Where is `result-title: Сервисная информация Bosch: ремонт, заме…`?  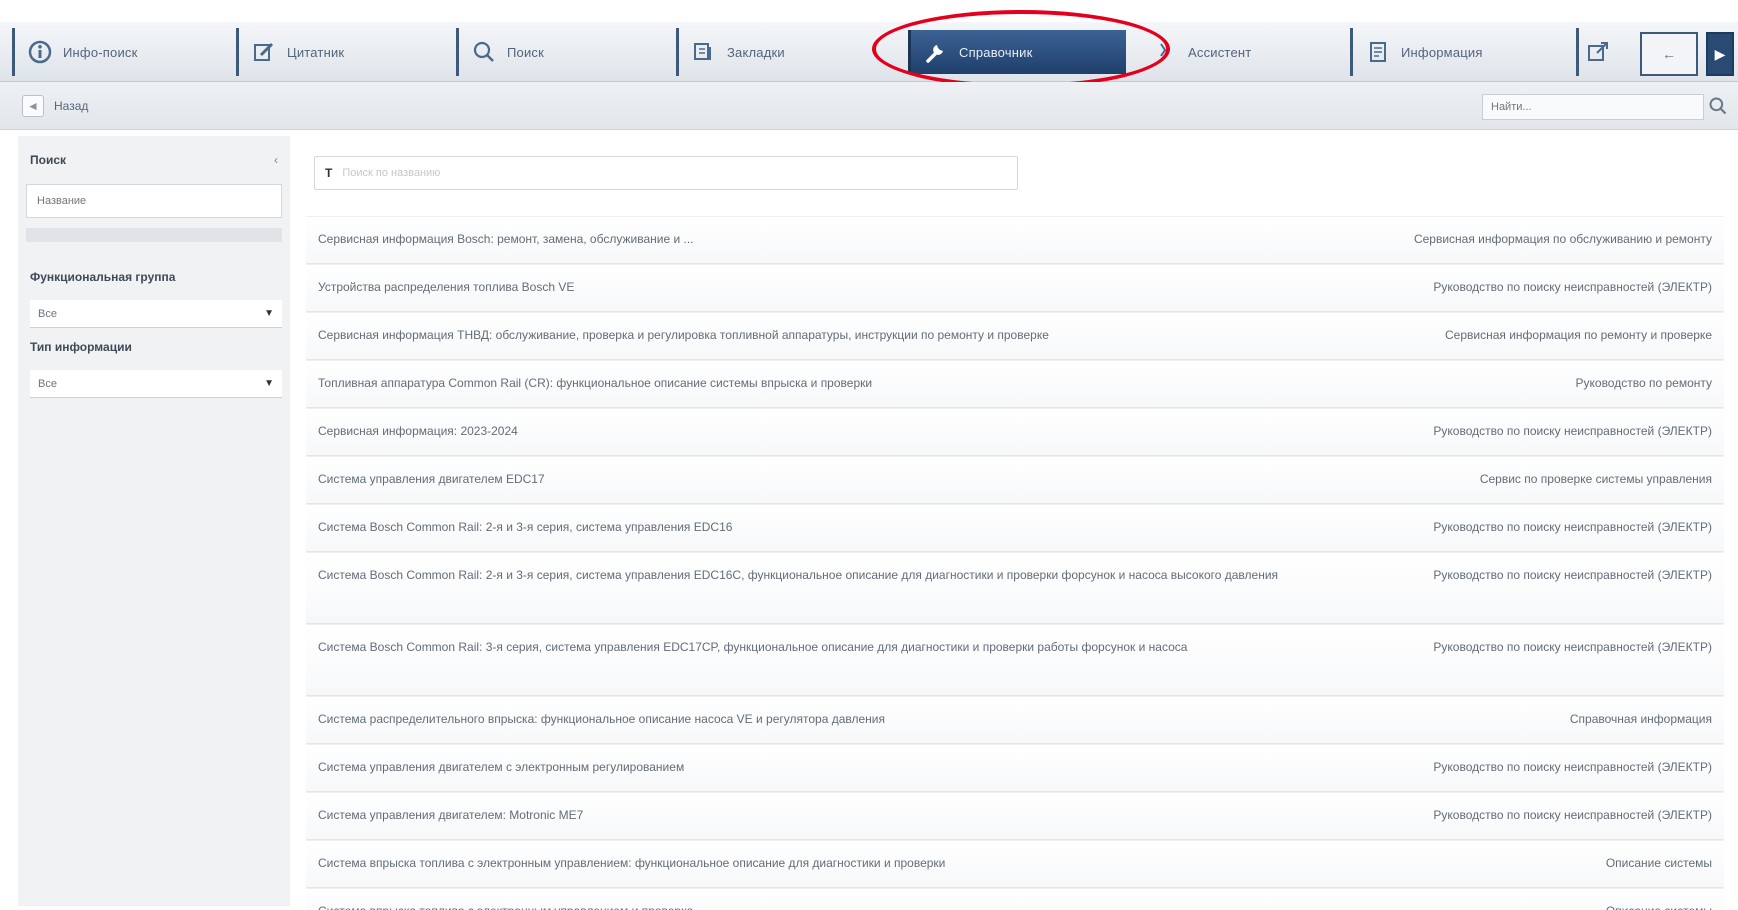 result-title: Сервисная информация Bosch: ремонт, заме… is located at coordinates (506, 239).